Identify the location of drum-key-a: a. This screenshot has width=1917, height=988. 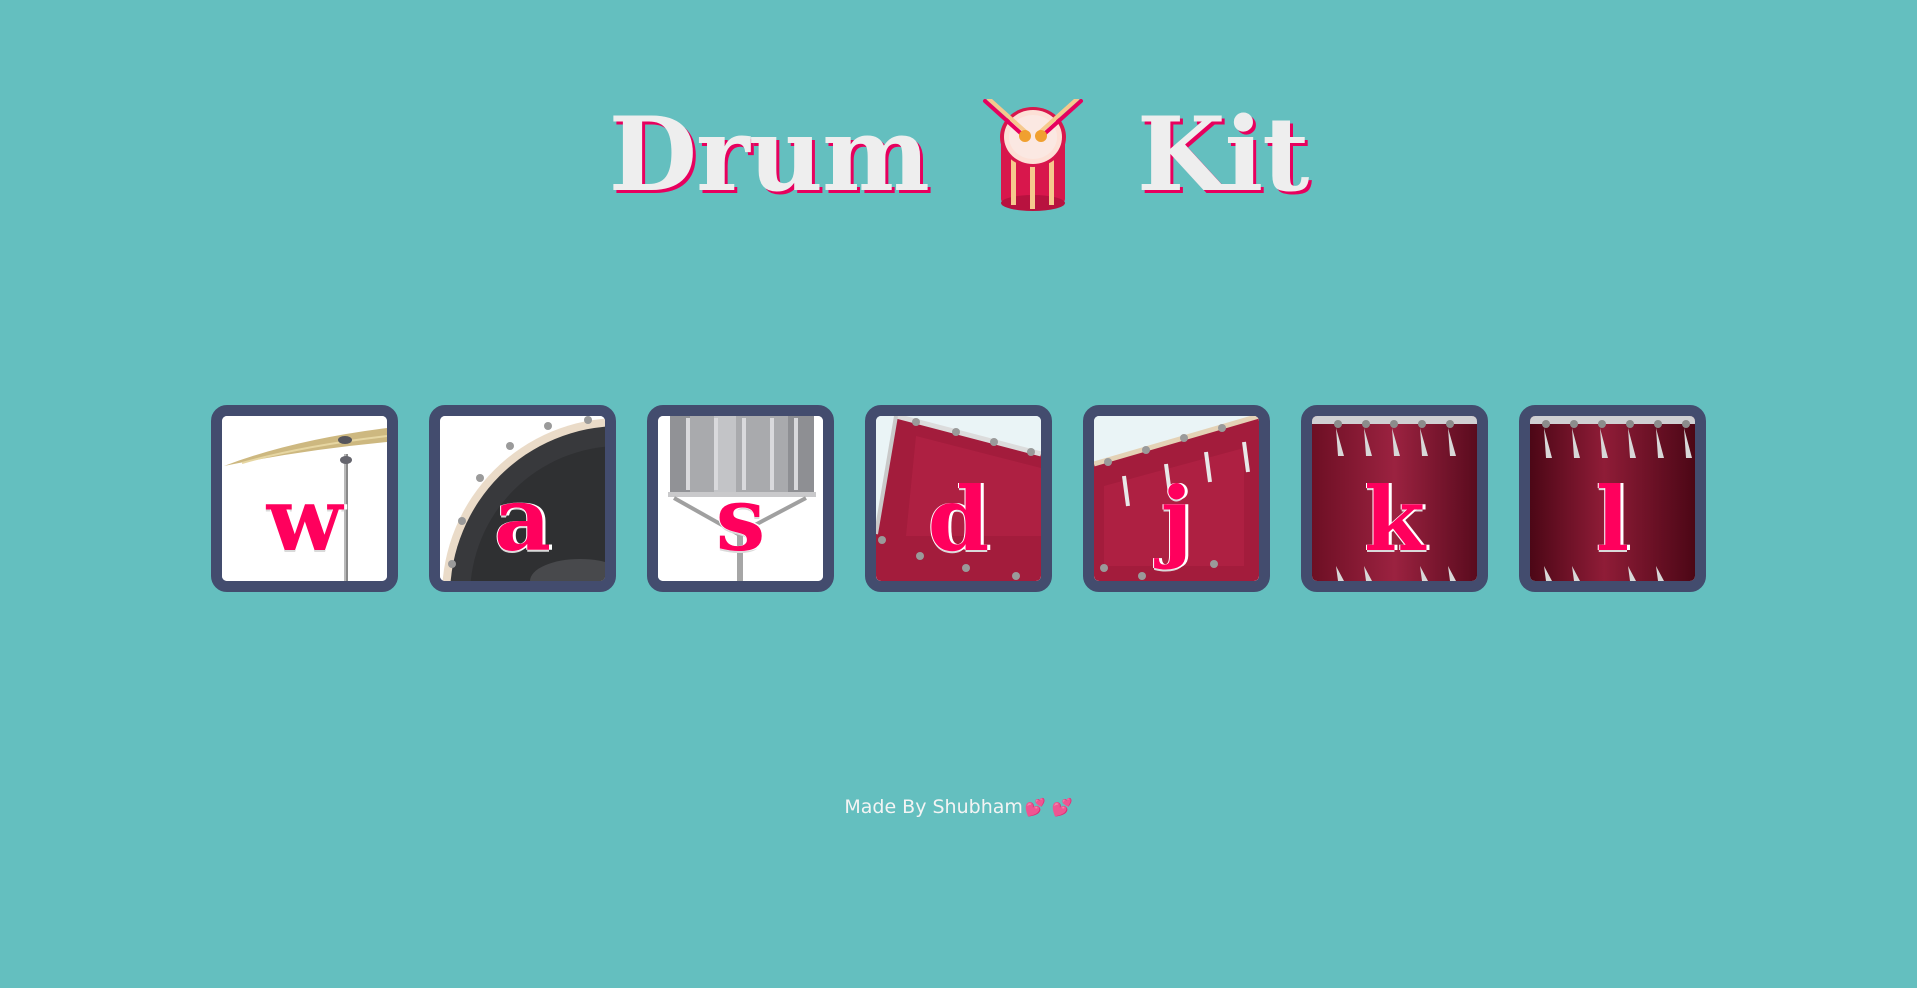
(522, 518).